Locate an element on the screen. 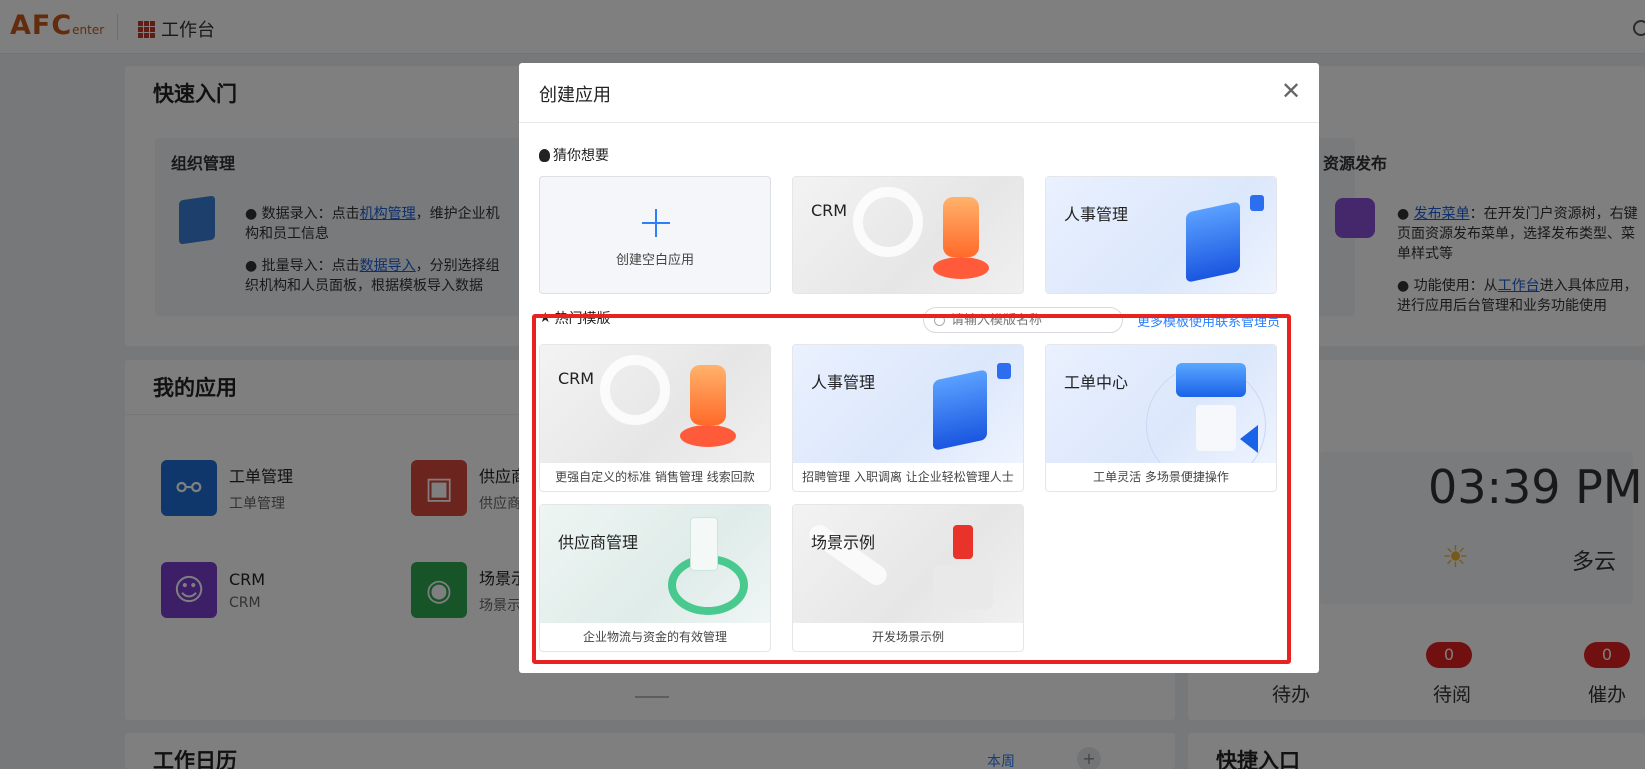 The height and width of the screenshot is (769, 1645). card-illustration: 工单中心 is located at coordinates (1161, 404).